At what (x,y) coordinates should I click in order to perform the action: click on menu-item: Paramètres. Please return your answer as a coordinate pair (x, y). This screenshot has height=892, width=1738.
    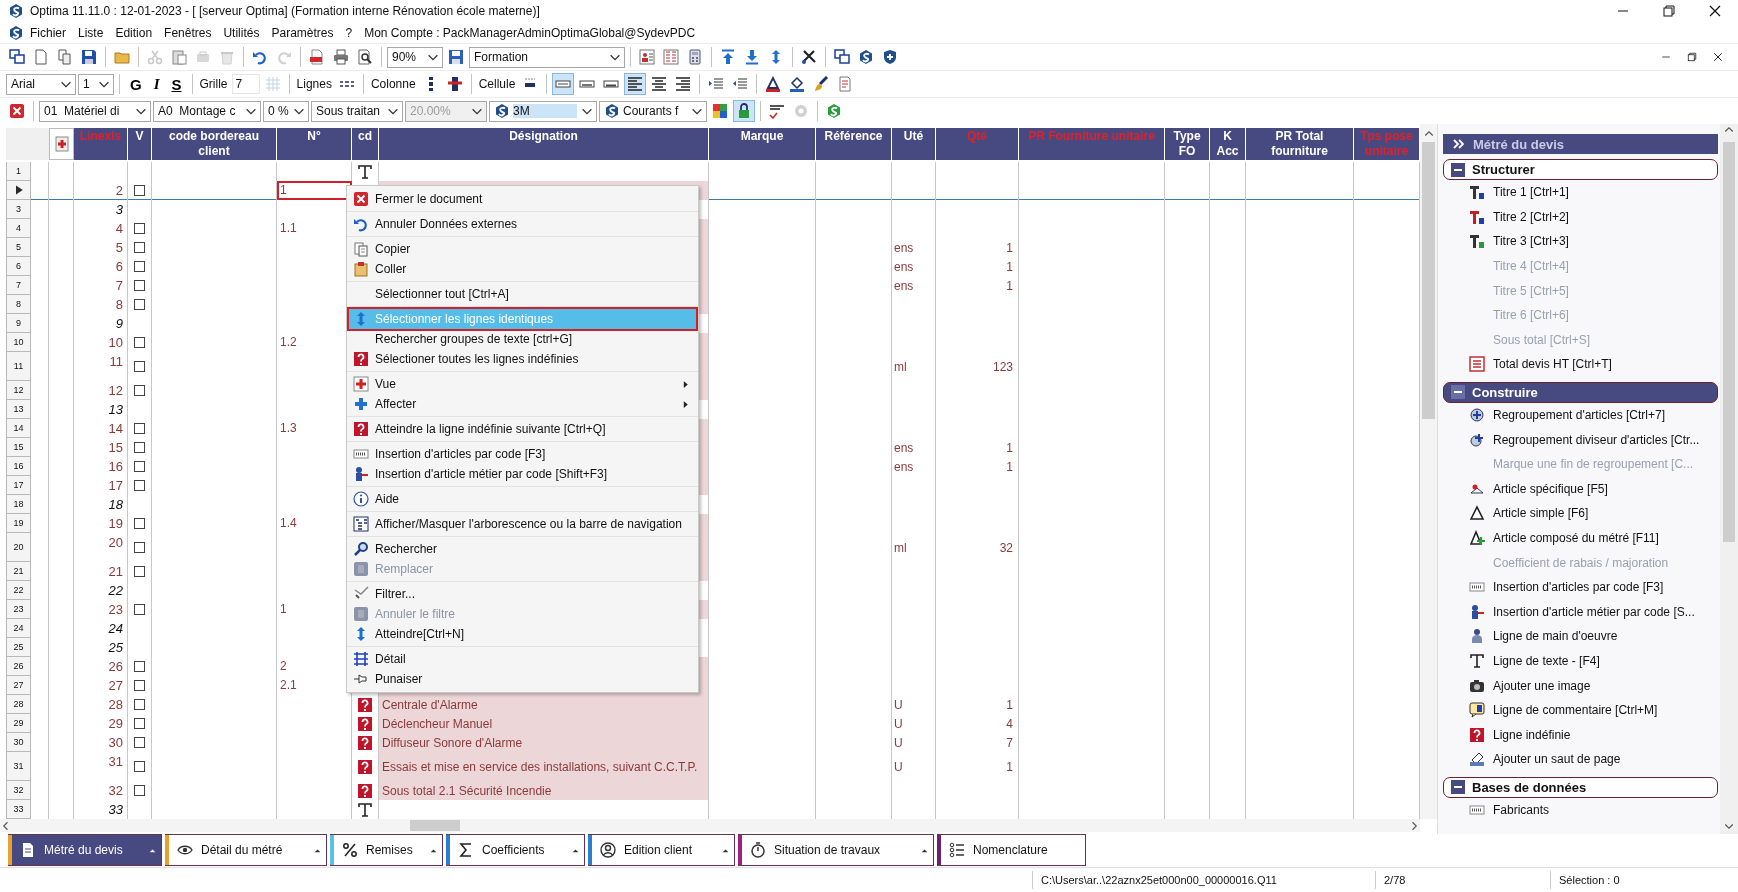
    Looking at the image, I should click on (302, 32).